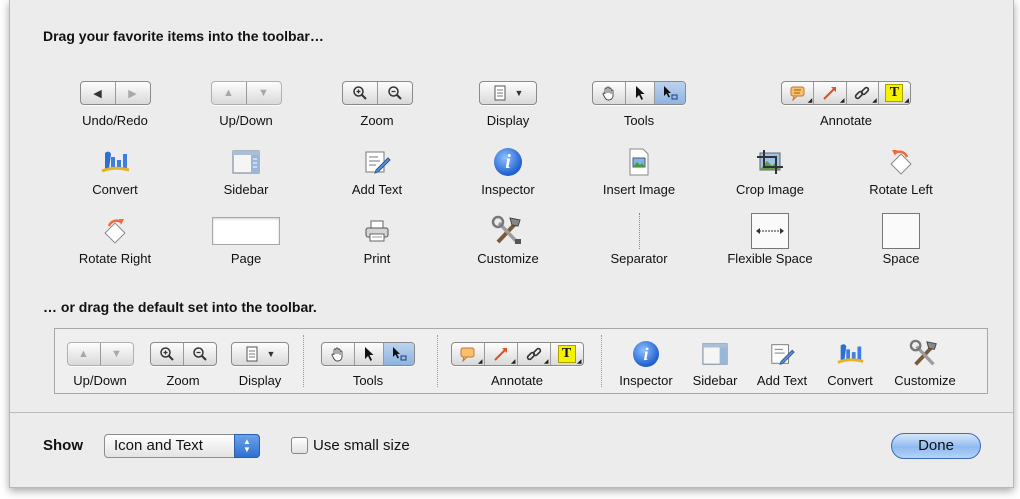 This screenshot has width=1020, height=499. What do you see at coordinates (247, 446) in the screenshot?
I see `popup-stepper-icon: ▲ ▼` at bounding box center [247, 446].